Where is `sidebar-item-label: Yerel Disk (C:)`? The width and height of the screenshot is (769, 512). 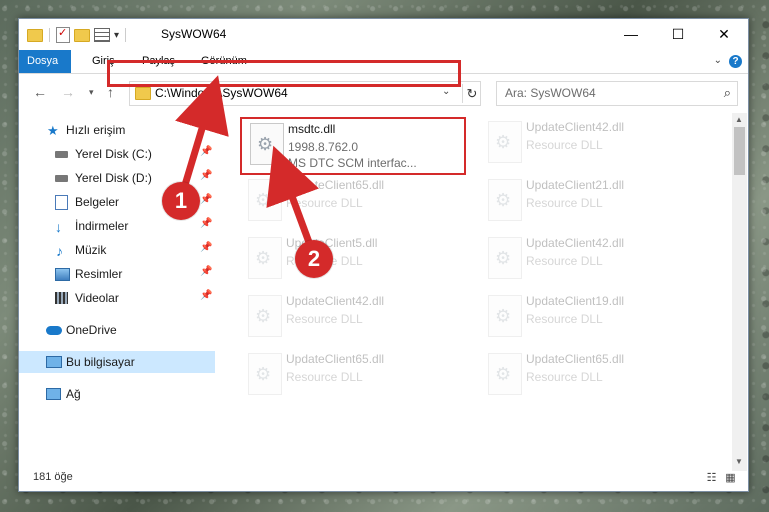 sidebar-item-label: Yerel Disk (C:) is located at coordinates (113, 154).